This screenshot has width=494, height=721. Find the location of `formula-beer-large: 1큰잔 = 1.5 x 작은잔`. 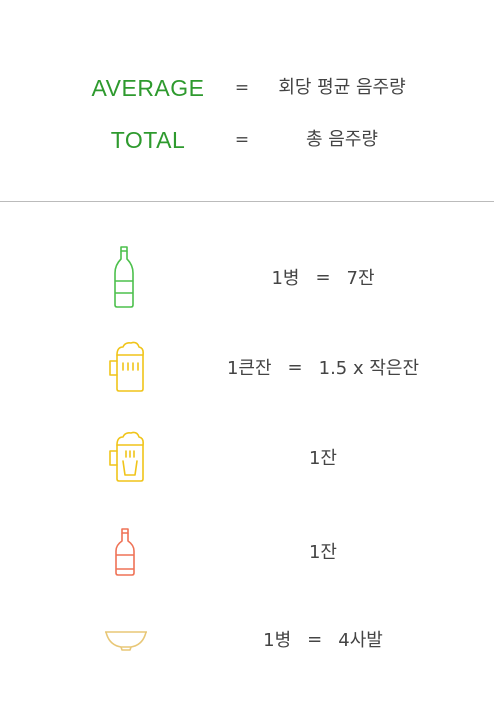

formula-beer-large: 1큰잔 = 1.5 x 작은잔 is located at coordinates (323, 367).